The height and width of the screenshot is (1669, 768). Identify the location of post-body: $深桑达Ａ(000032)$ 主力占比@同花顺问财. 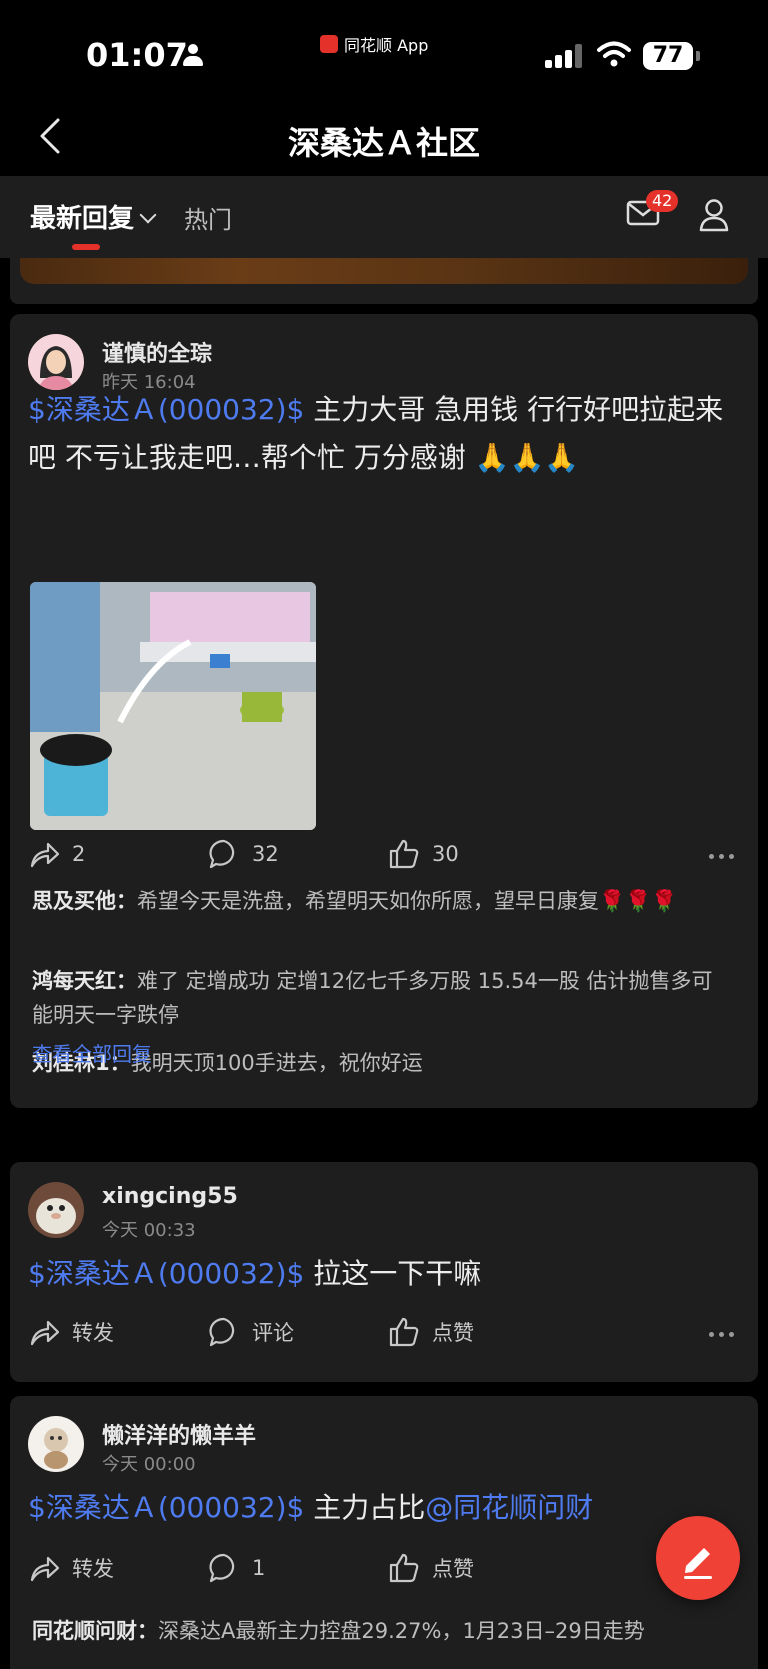
(384, 1508).